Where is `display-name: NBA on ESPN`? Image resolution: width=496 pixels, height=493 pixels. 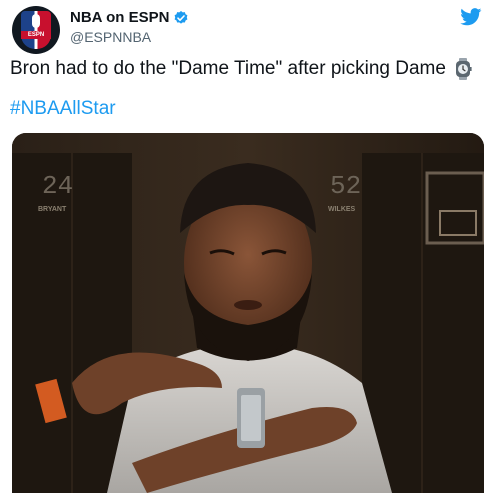 display-name: NBA on ESPN is located at coordinates (119, 17).